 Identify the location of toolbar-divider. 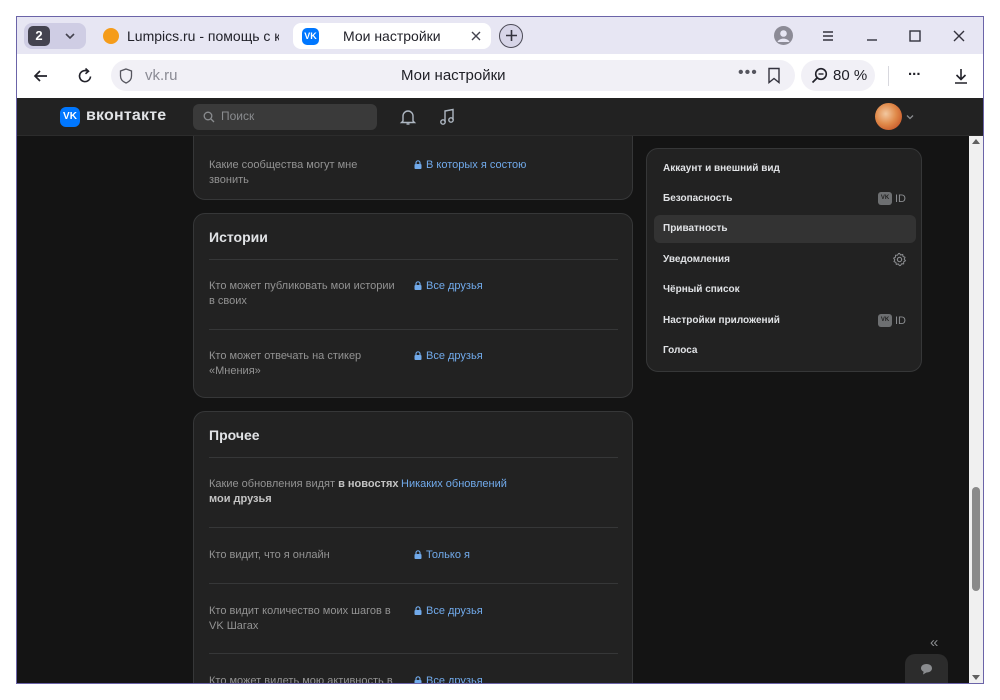
(888, 76).